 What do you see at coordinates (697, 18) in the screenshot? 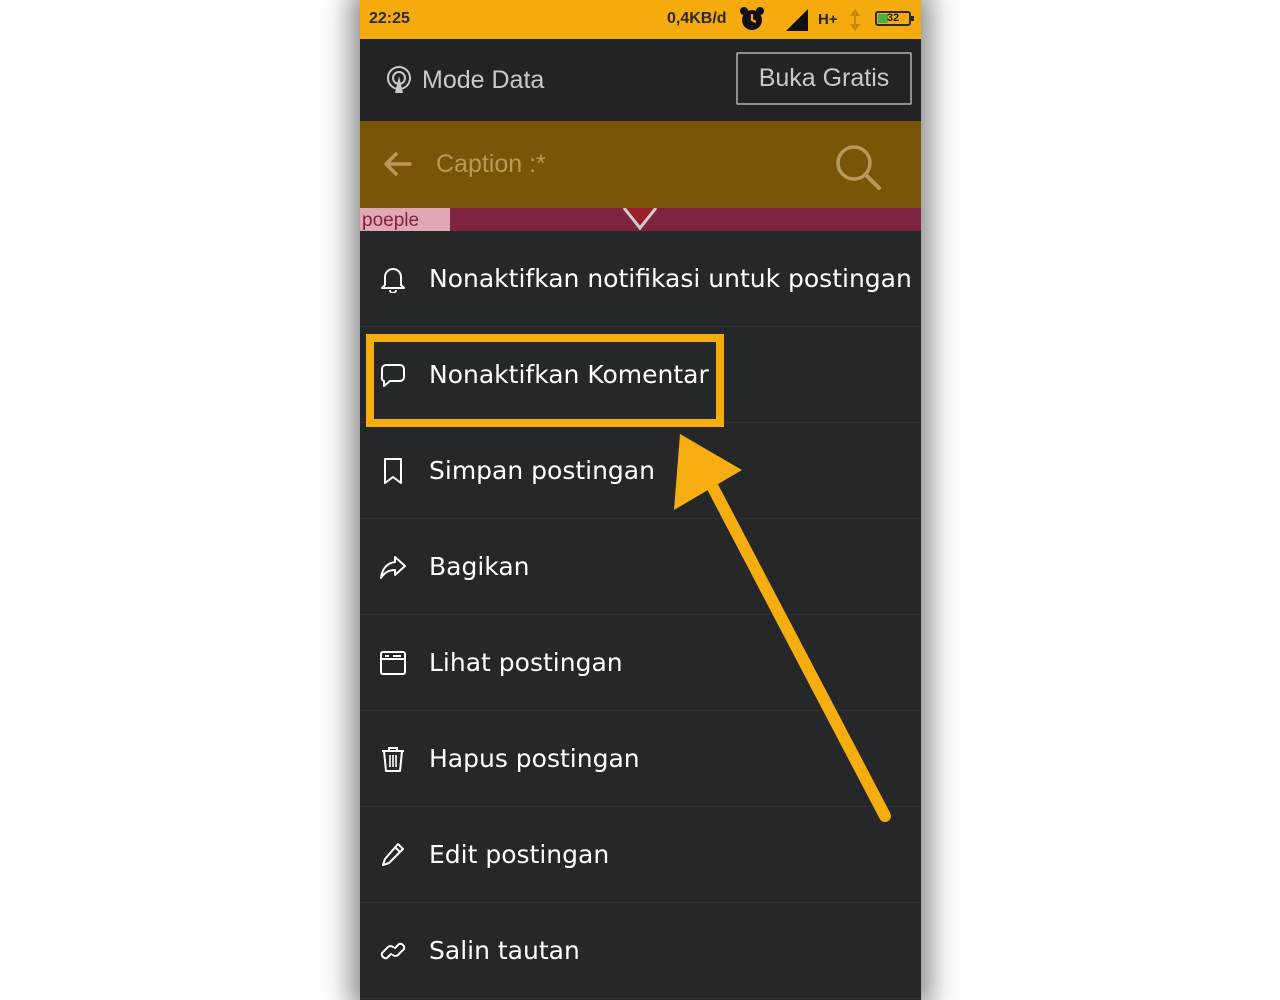
I see `status-net-speed: 0,4KB/d` at bounding box center [697, 18].